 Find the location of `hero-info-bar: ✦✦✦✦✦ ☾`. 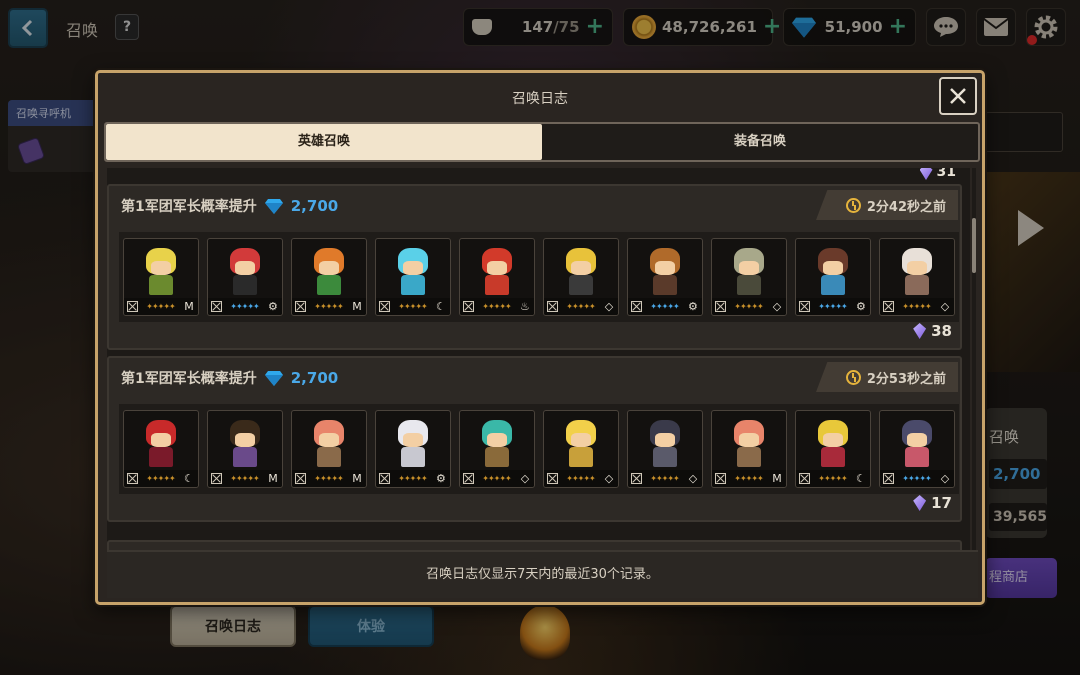

hero-info-bar: ✦✦✦✦✦ ☾ is located at coordinates (413, 306).